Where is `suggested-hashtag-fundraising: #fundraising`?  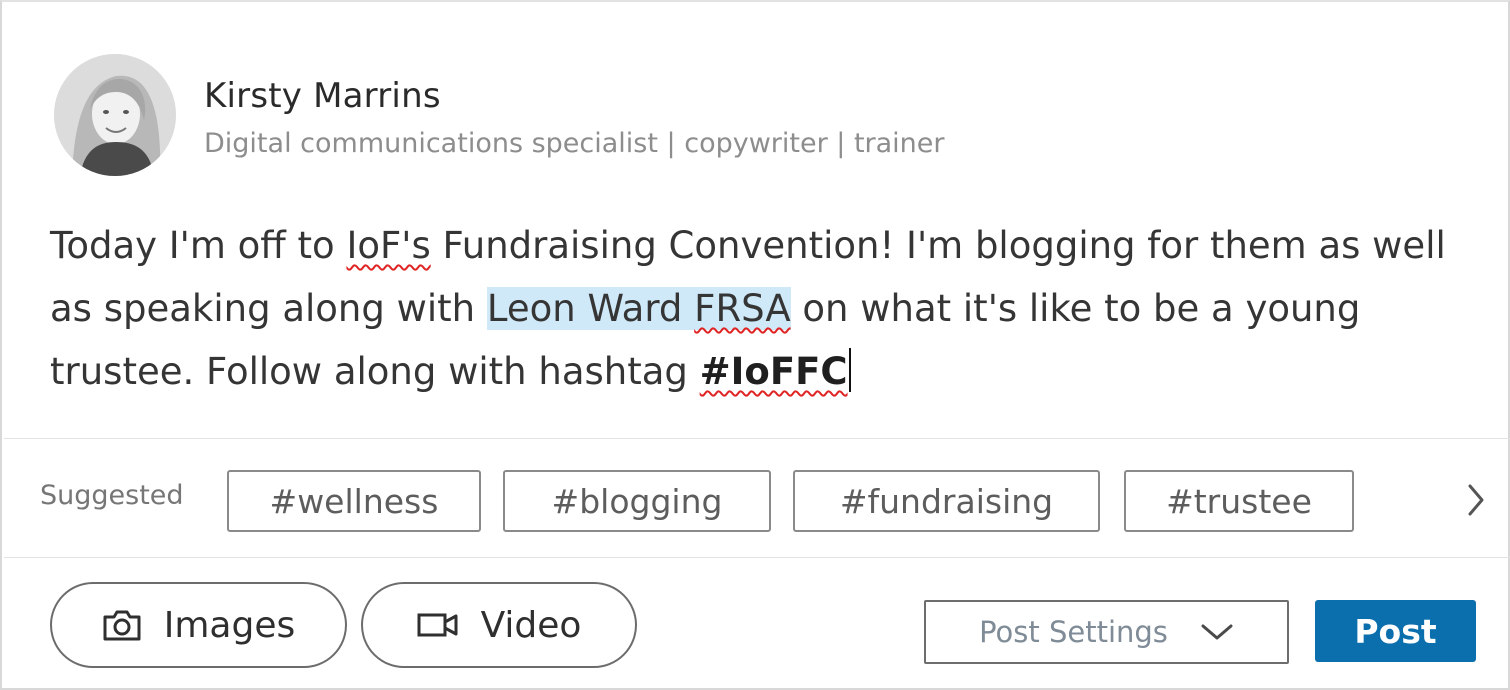 suggested-hashtag-fundraising: #fundraising is located at coordinates (946, 501).